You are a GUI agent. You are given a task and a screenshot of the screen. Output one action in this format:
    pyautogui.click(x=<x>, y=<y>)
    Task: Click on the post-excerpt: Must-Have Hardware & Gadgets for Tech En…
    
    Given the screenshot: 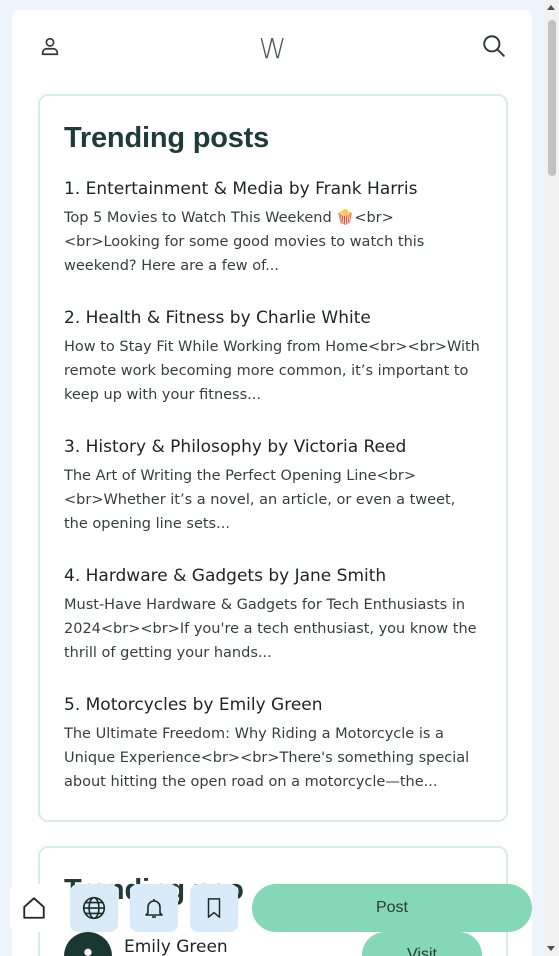 What is the action you would take?
    pyautogui.click(x=270, y=629)
    